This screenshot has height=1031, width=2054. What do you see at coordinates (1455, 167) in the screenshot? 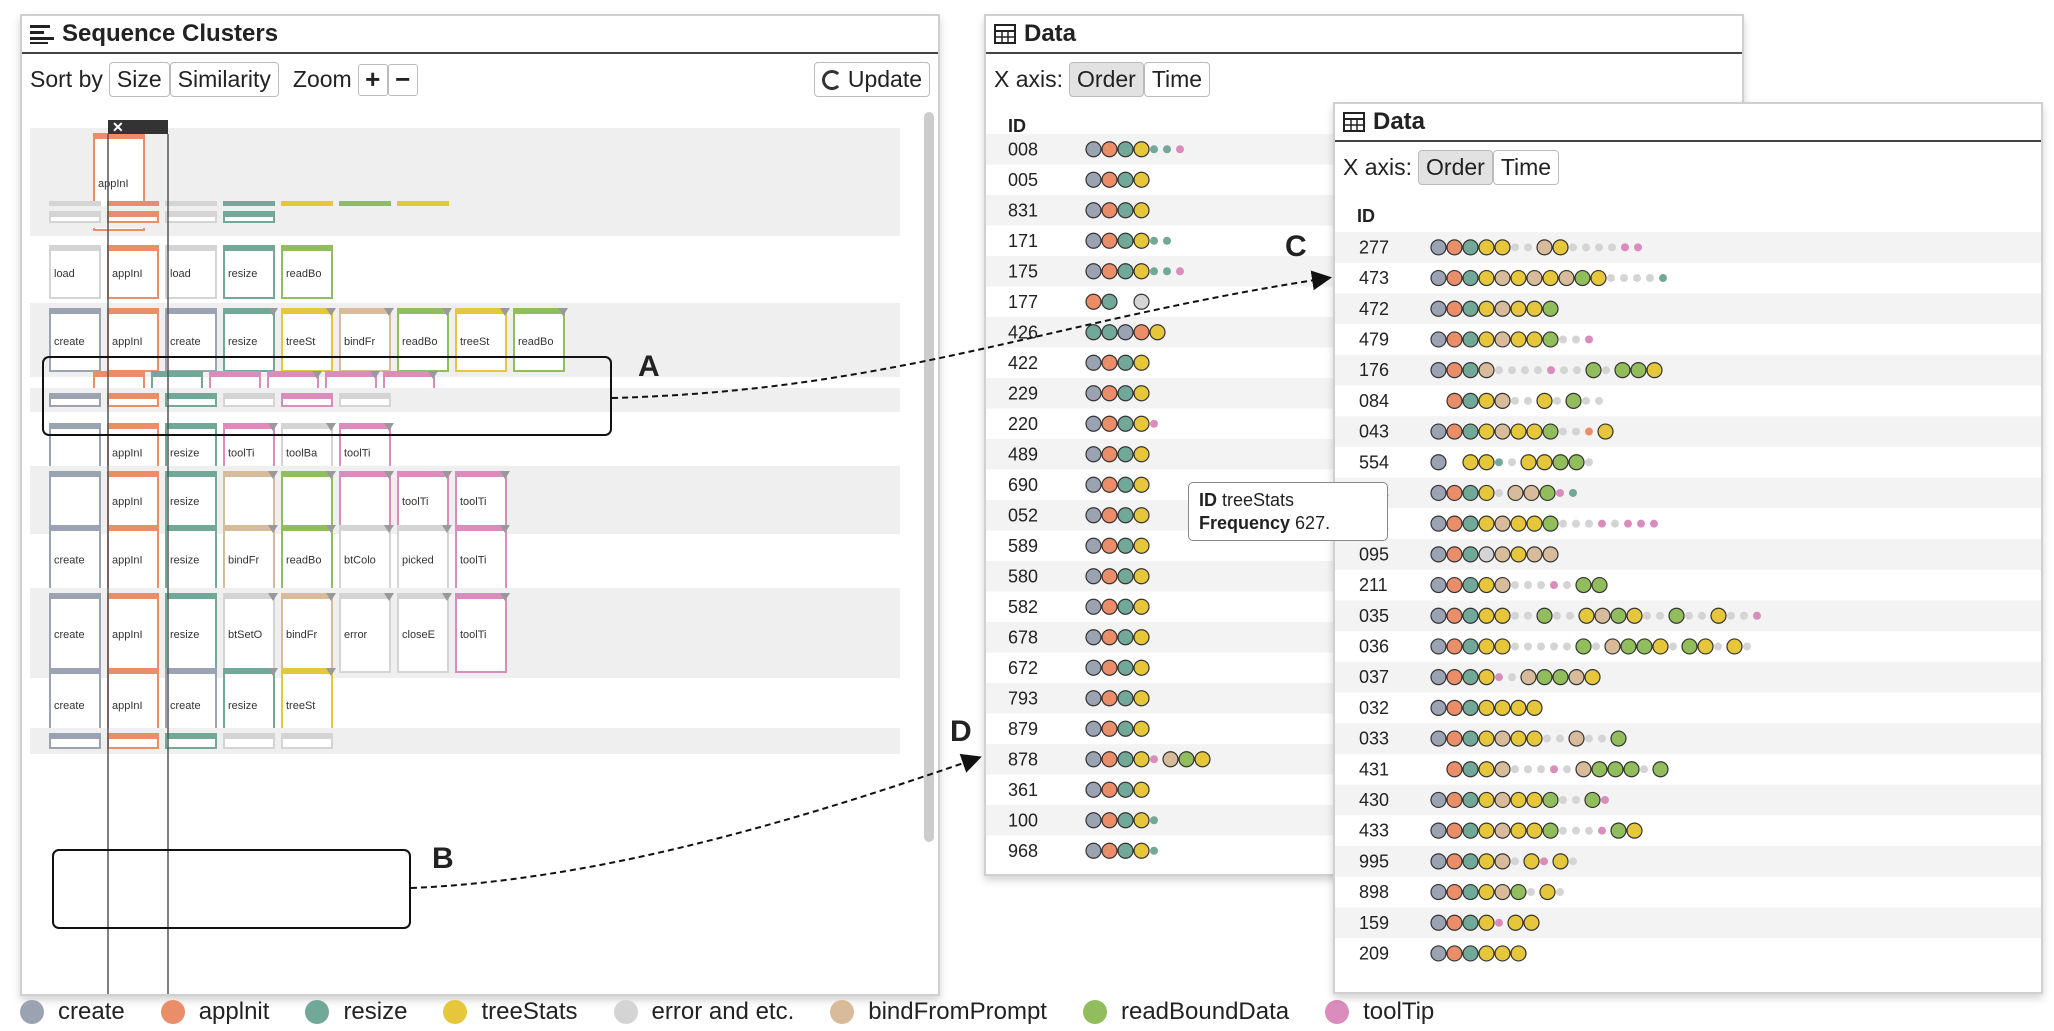
I see `xaxis-order-button: Order` at bounding box center [1455, 167].